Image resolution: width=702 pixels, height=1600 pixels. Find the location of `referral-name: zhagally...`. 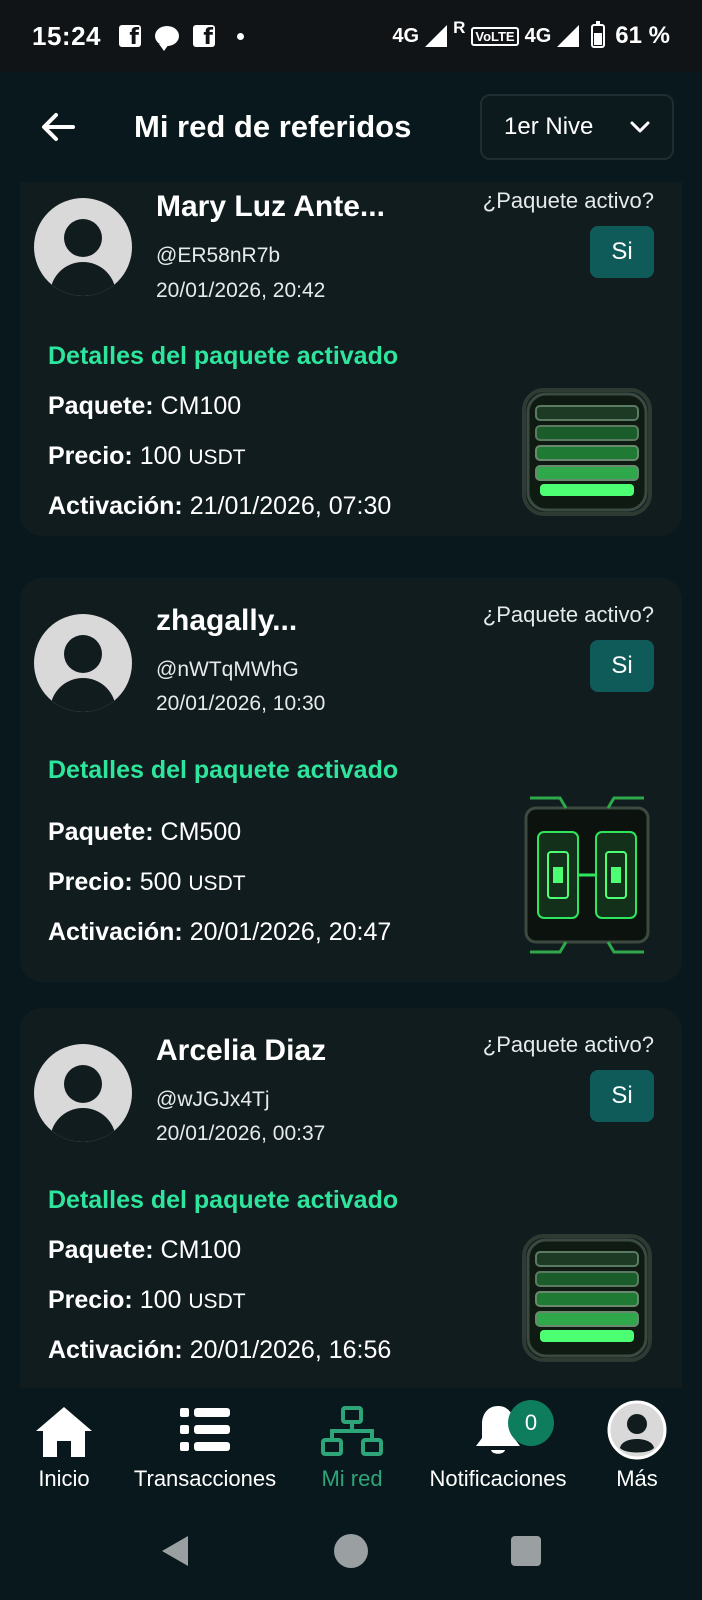

referral-name: zhagally... is located at coordinates (227, 620).